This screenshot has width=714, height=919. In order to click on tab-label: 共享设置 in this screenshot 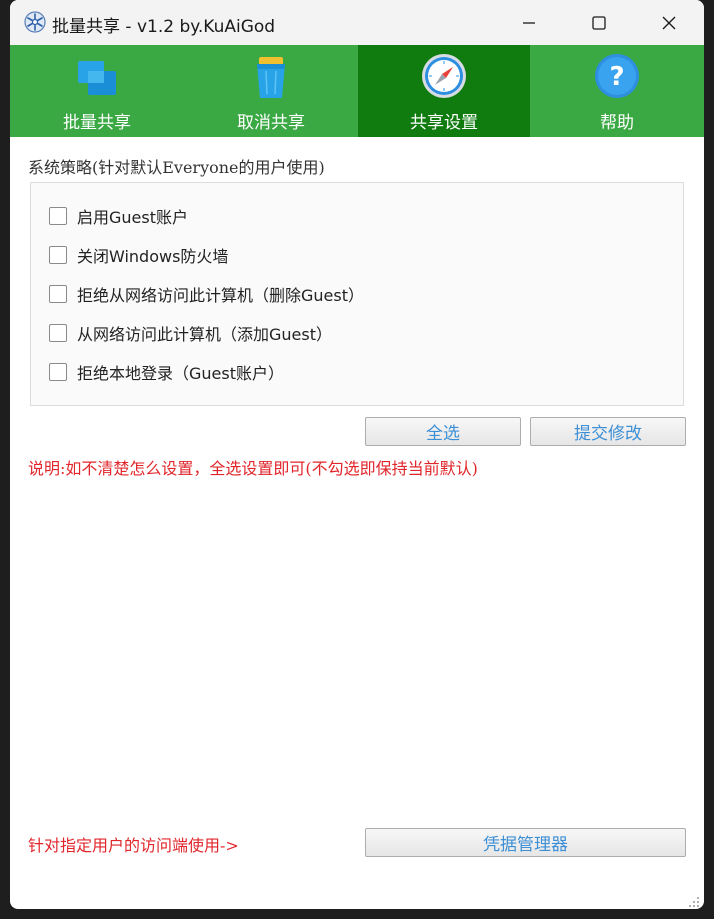, I will do `click(444, 123)`.